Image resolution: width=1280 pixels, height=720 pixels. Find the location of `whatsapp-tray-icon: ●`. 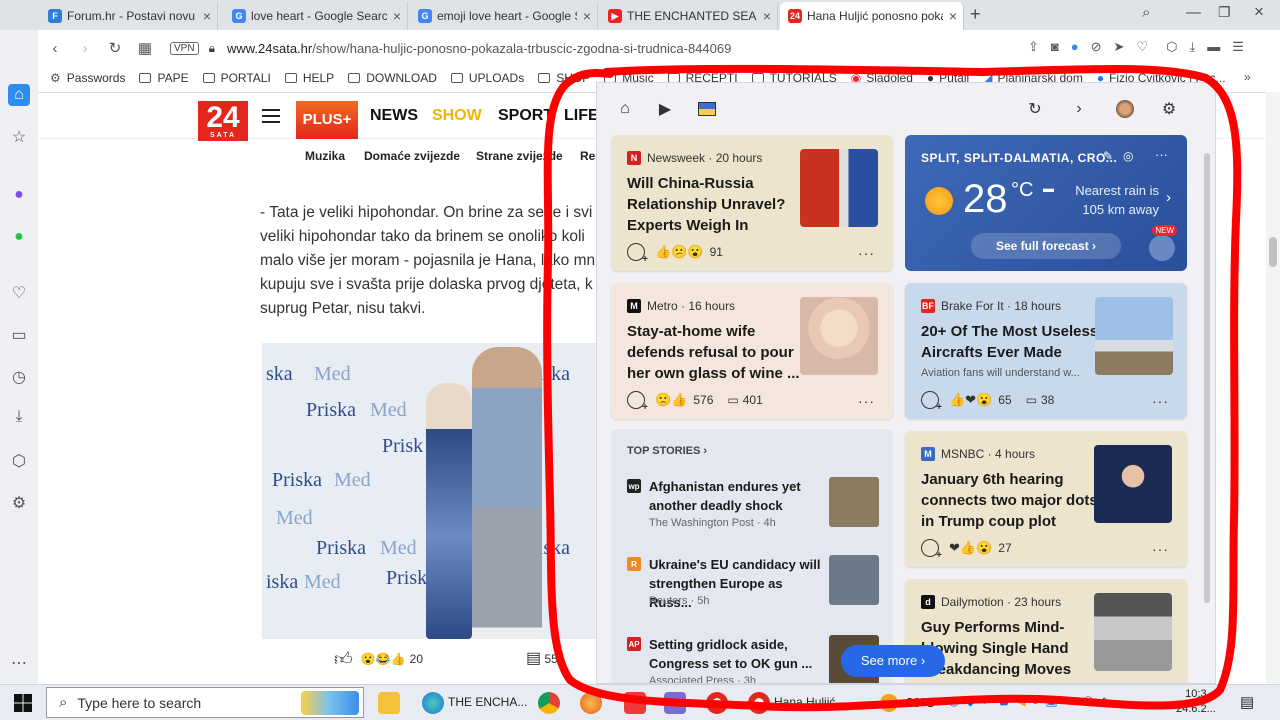

whatsapp-tray-icon: ● is located at coordinates (1036, 701).